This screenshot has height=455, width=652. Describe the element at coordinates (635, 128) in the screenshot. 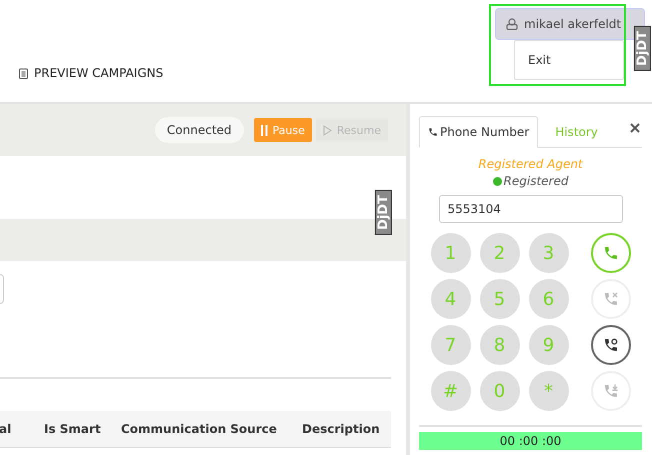

I see `close-icon` at that location.